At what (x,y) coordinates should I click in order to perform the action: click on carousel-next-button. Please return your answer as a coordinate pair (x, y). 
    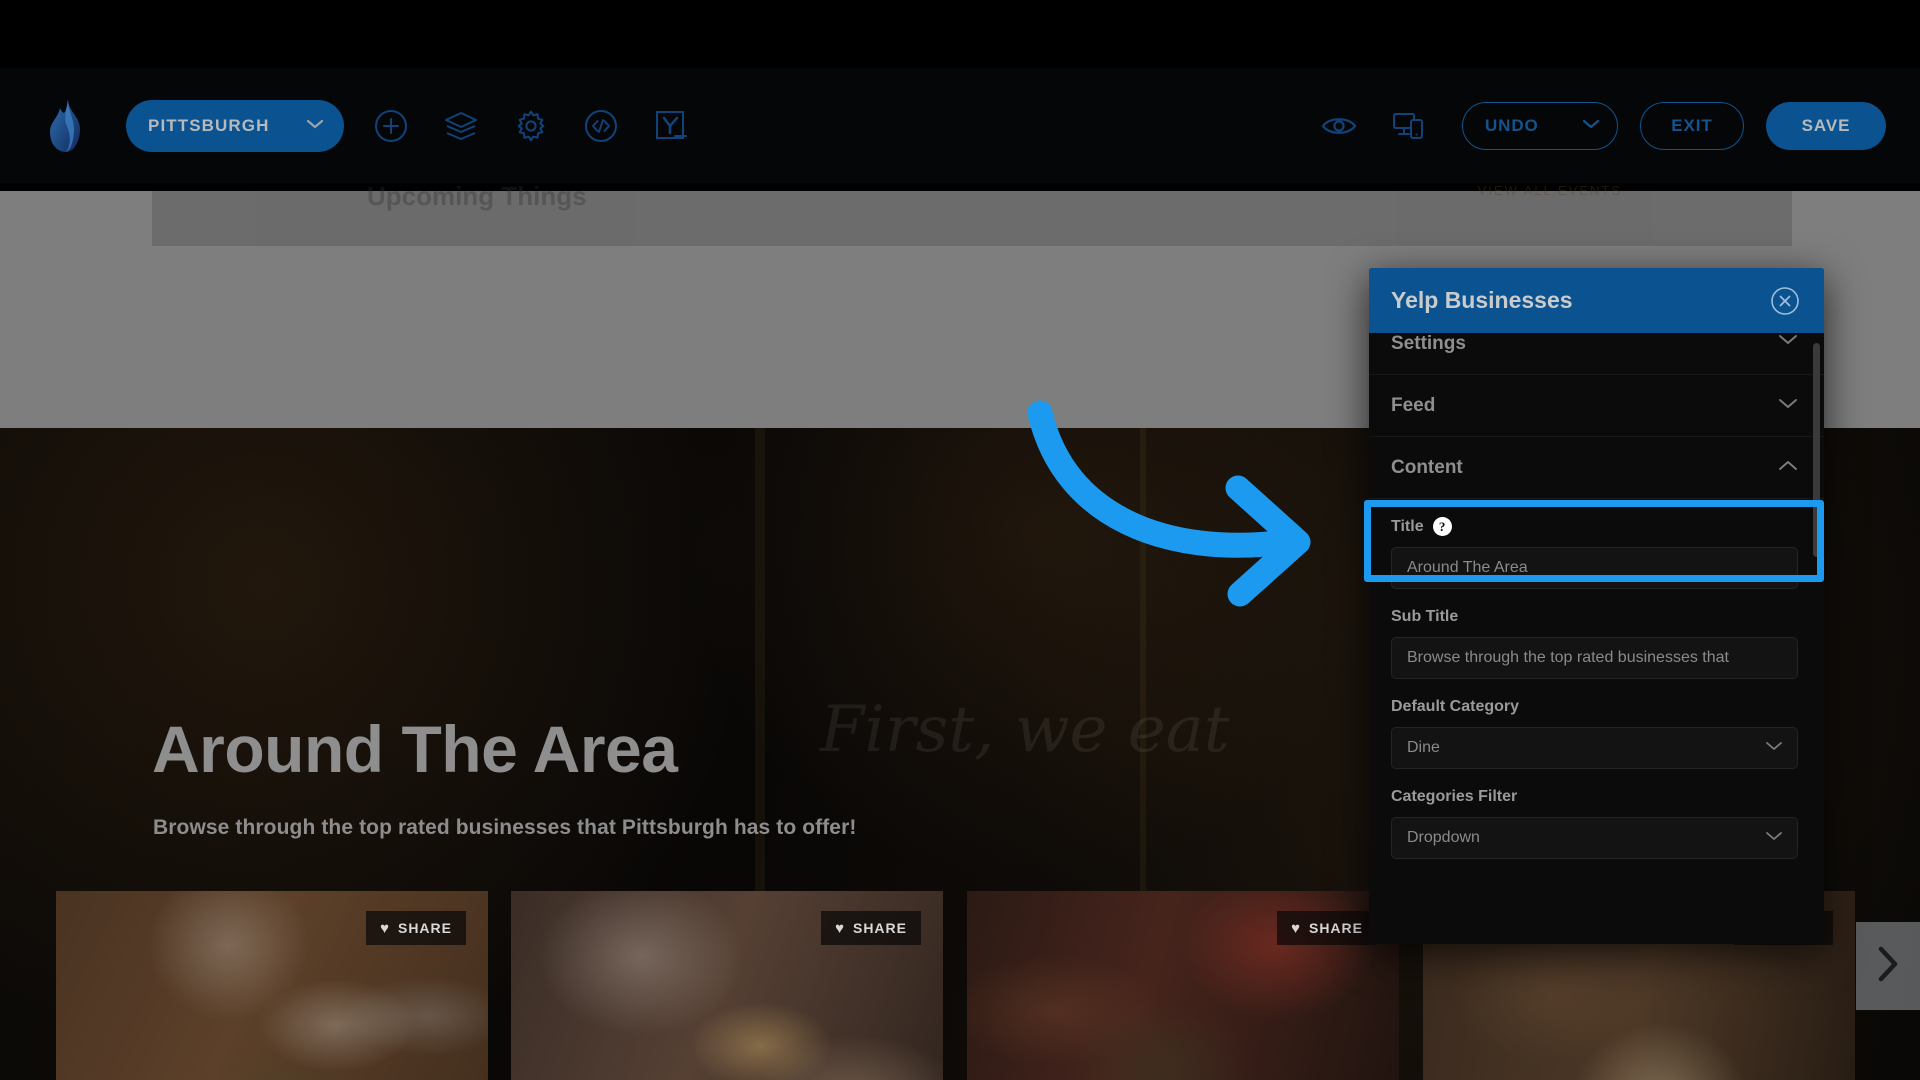
    Looking at the image, I should click on (1888, 966).